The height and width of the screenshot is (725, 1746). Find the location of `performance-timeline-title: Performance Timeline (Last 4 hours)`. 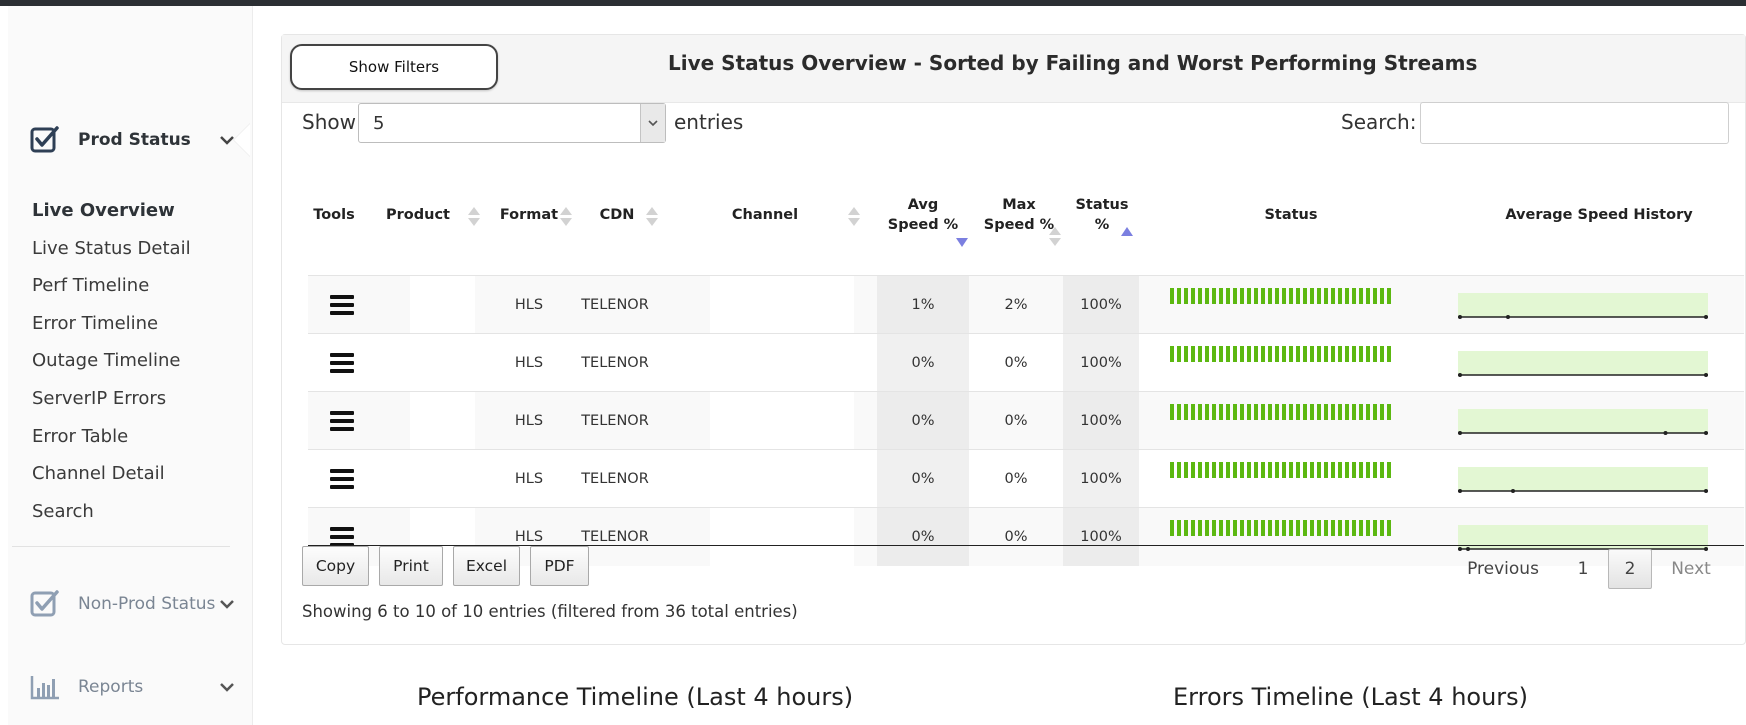

performance-timeline-title: Performance Timeline (Last 4 hours) is located at coordinates (635, 697).